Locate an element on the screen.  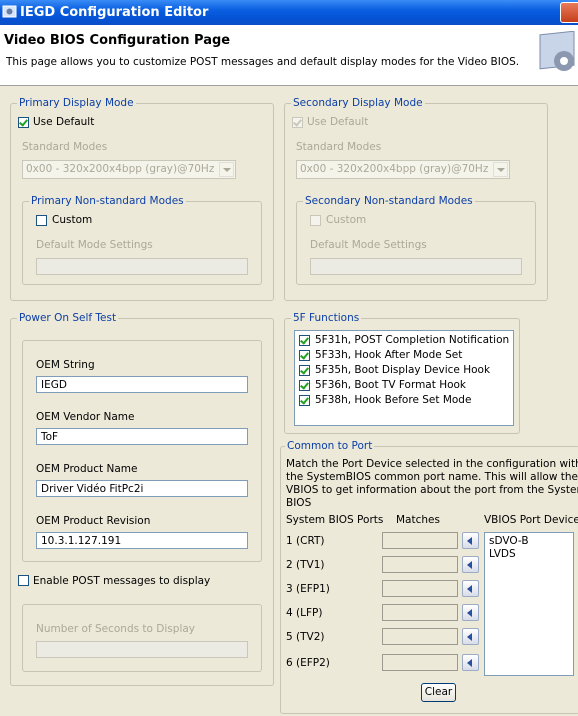
primary-default-mode-settings-field is located at coordinates (142, 266).